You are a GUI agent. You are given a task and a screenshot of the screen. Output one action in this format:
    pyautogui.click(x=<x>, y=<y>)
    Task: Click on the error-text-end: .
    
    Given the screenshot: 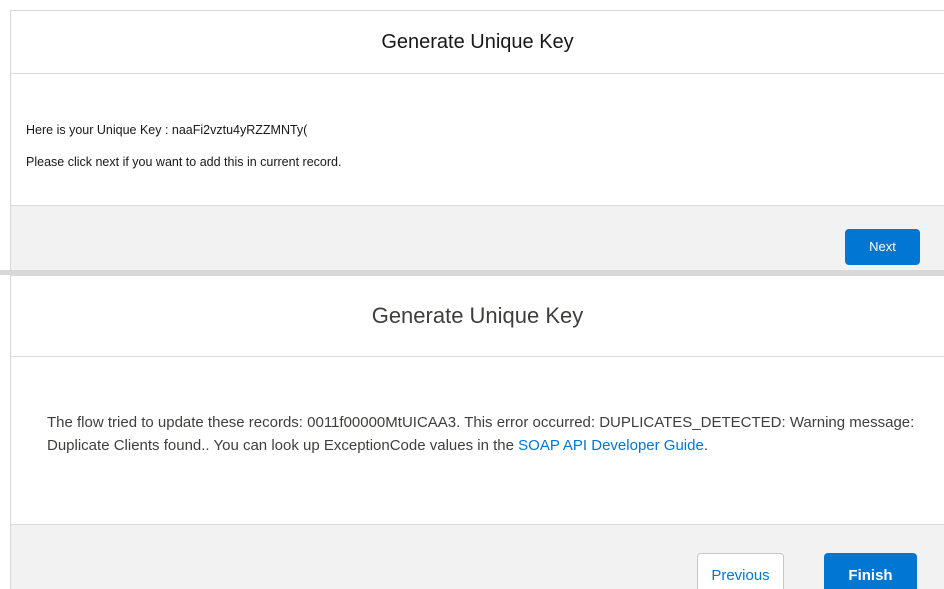 What is the action you would take?
    pyautogui.click(x=705, y=445)
    